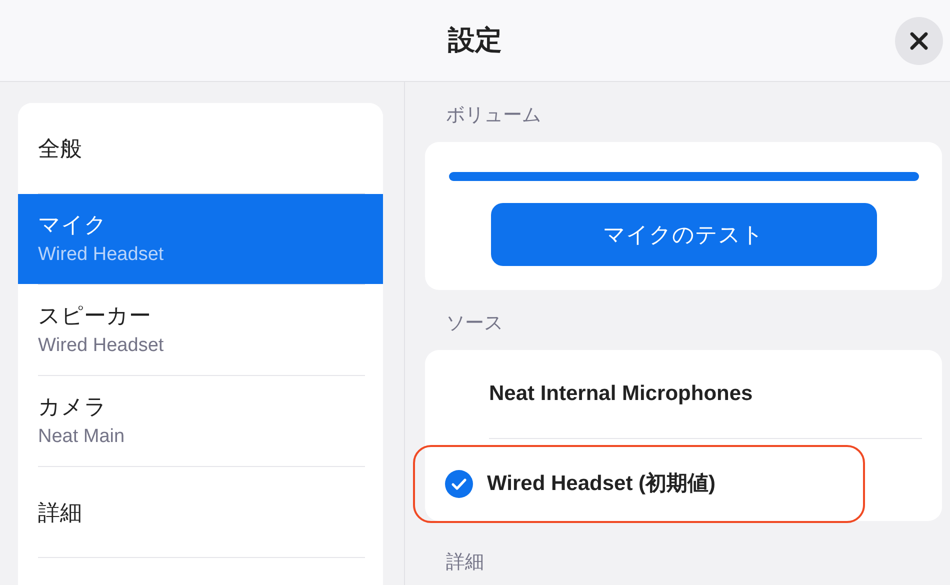 This screenshot has height=585, width=950. Describe the element at coordinates (683, 394) in the screenshot. I see `source-option: Neat Internal Microphones` at that location.